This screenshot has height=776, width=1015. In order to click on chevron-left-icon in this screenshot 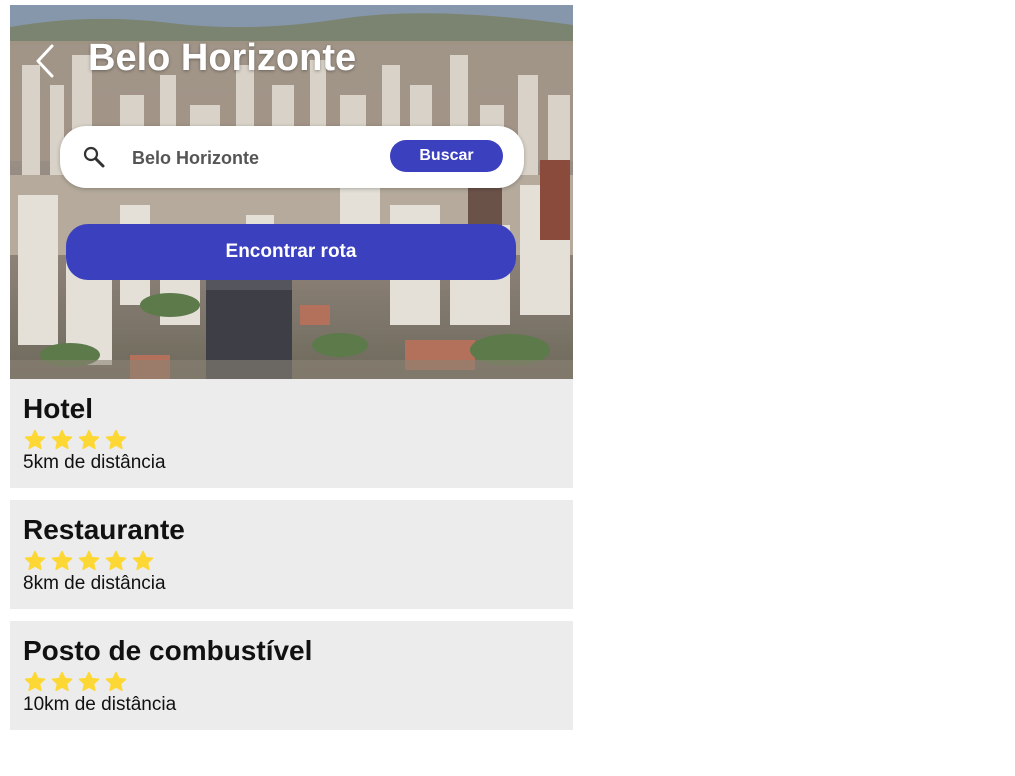, I will do `click(45, 61)`.